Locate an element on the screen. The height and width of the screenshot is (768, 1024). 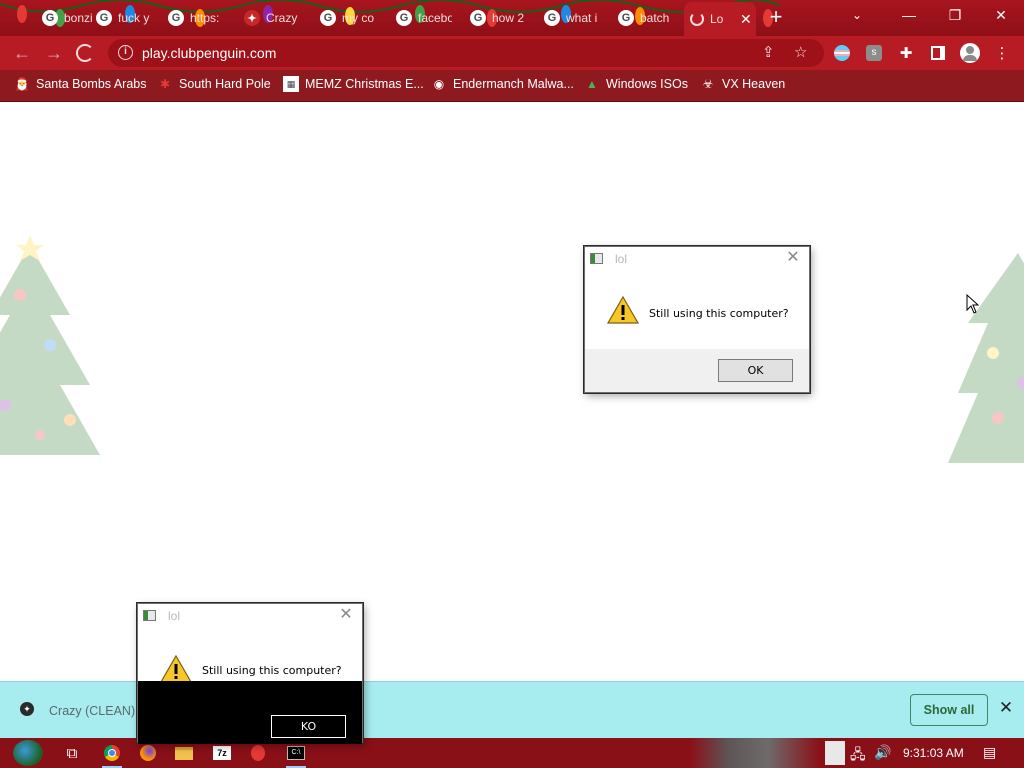
site-info-icon: i is located at coordinates (125, 52).